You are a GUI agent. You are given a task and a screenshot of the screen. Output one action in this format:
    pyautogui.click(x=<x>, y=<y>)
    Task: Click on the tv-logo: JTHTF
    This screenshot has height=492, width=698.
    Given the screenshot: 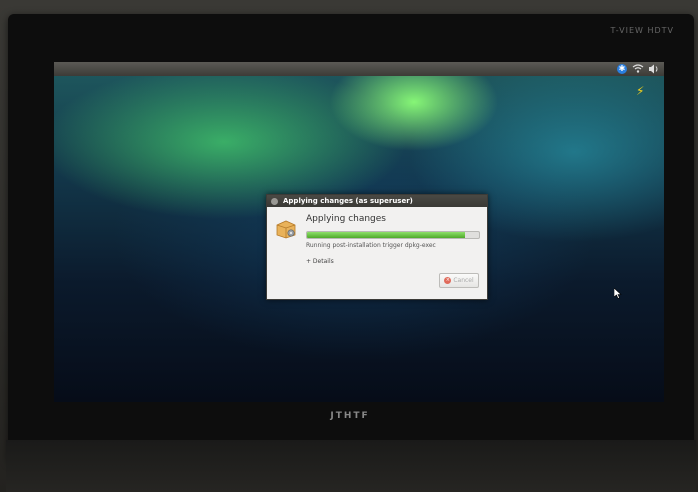 What is the action you would take?
    pyautogui.click(x=350, y=416)
    